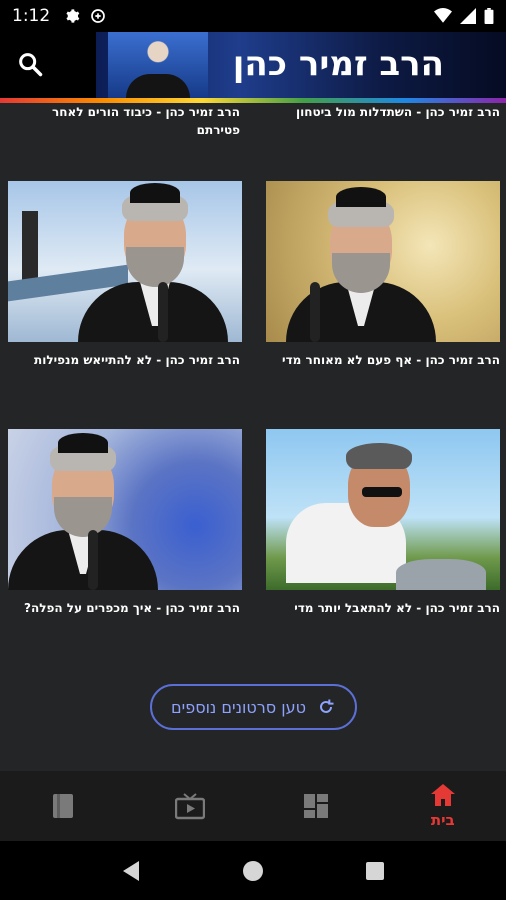 This screenshot has width=506, height=900. Describe the element at coordinates (98, 16) in the screenshot. I see `sync-icon` at that location.